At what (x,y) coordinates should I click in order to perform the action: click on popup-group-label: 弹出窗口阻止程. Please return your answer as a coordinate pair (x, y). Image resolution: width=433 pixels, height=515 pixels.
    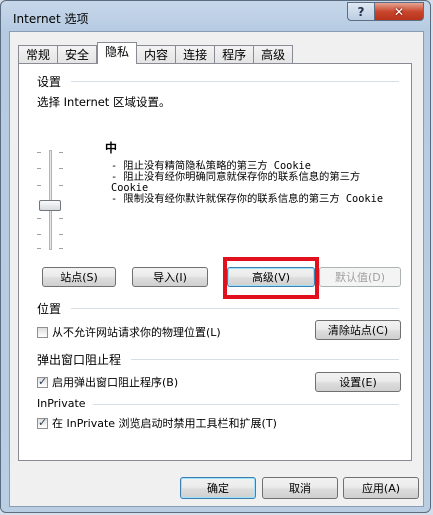
    Looking at the image, I should click on (79, 360).